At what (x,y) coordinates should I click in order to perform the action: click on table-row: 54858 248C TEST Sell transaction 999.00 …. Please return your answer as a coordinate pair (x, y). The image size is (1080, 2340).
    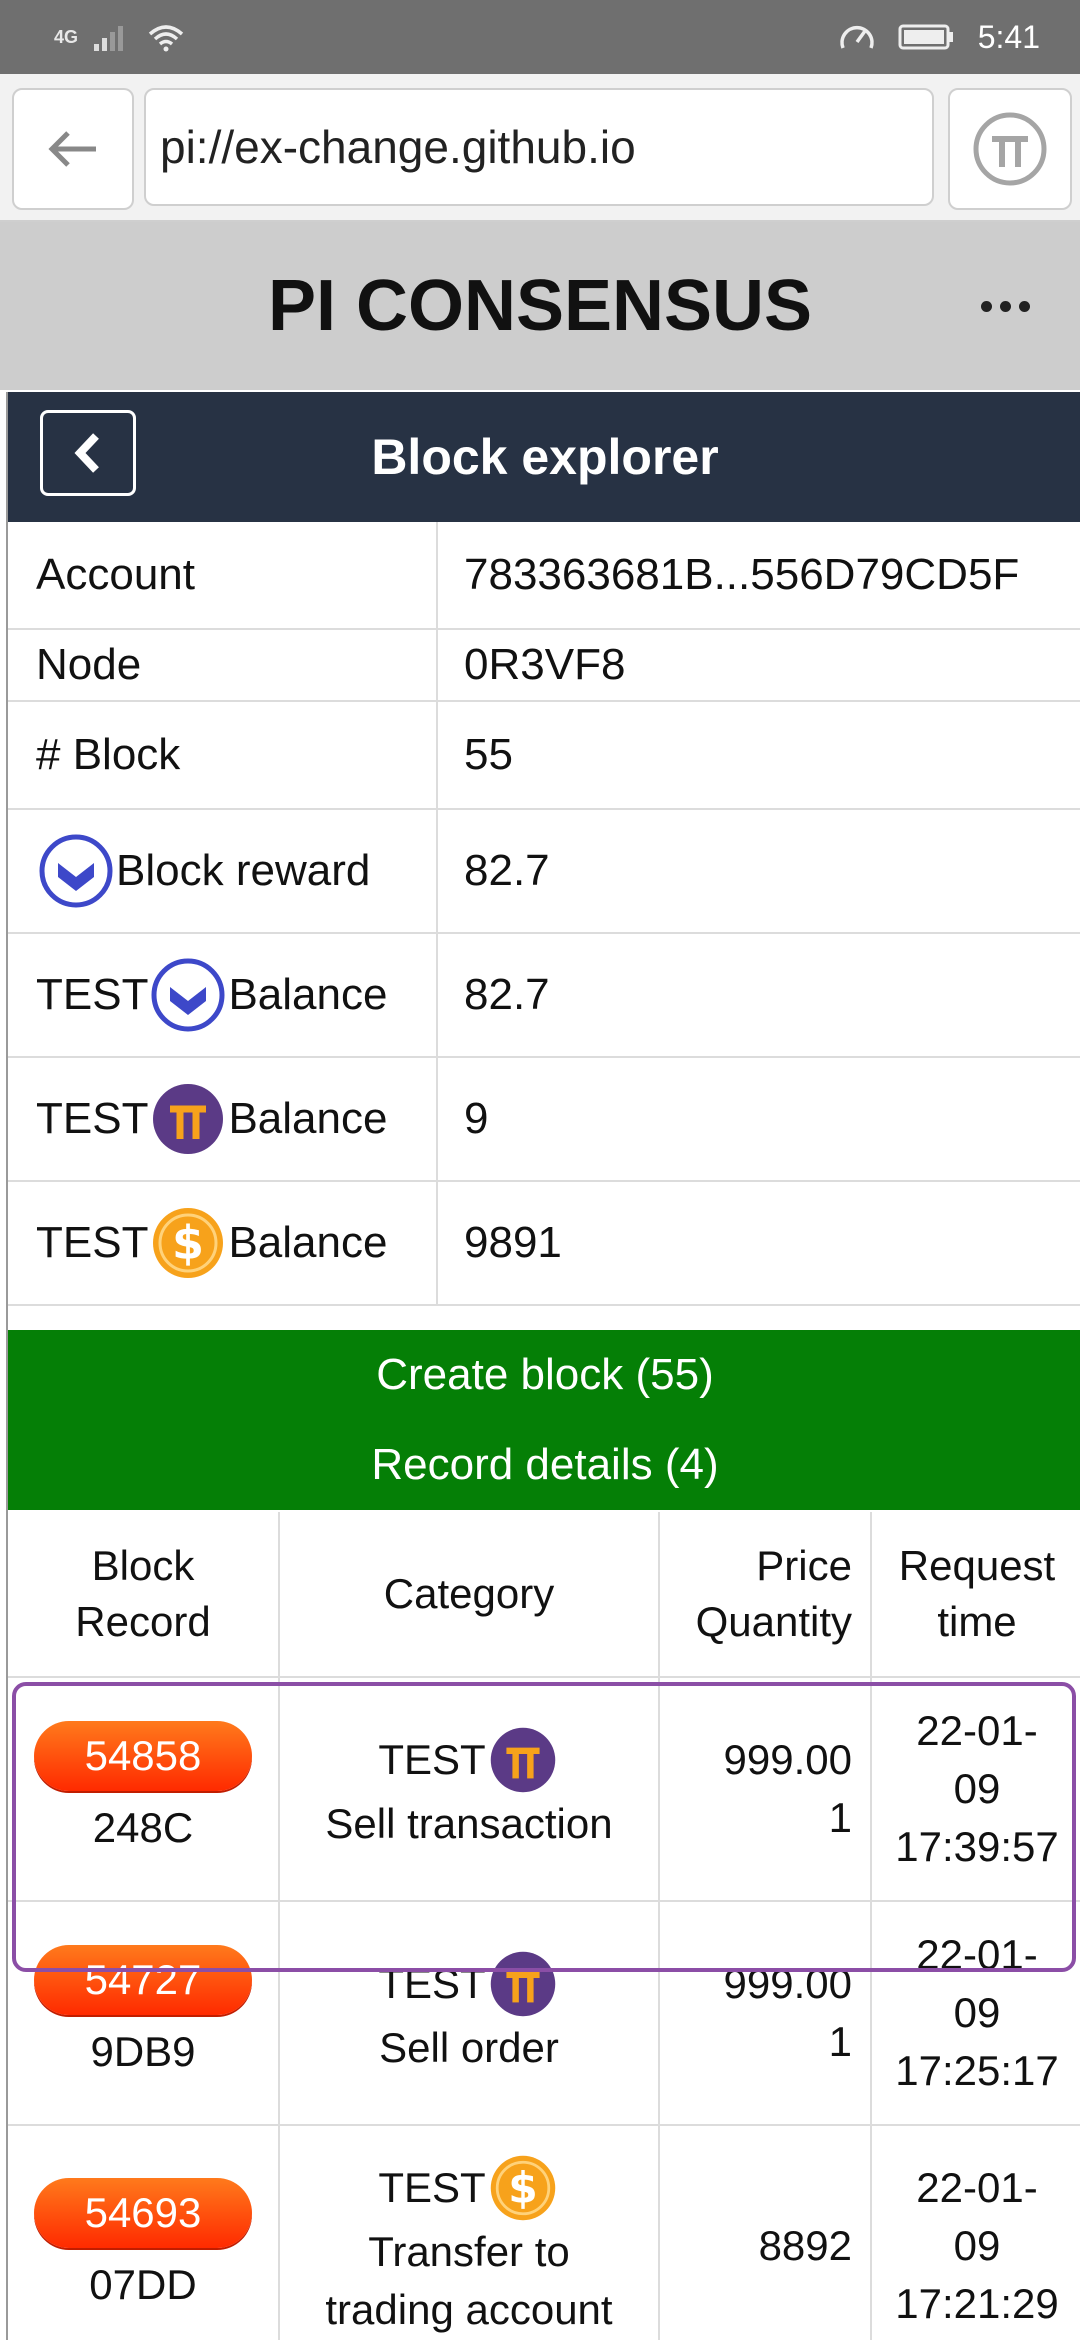
    Looking at the image, I should click on (544, 1790).